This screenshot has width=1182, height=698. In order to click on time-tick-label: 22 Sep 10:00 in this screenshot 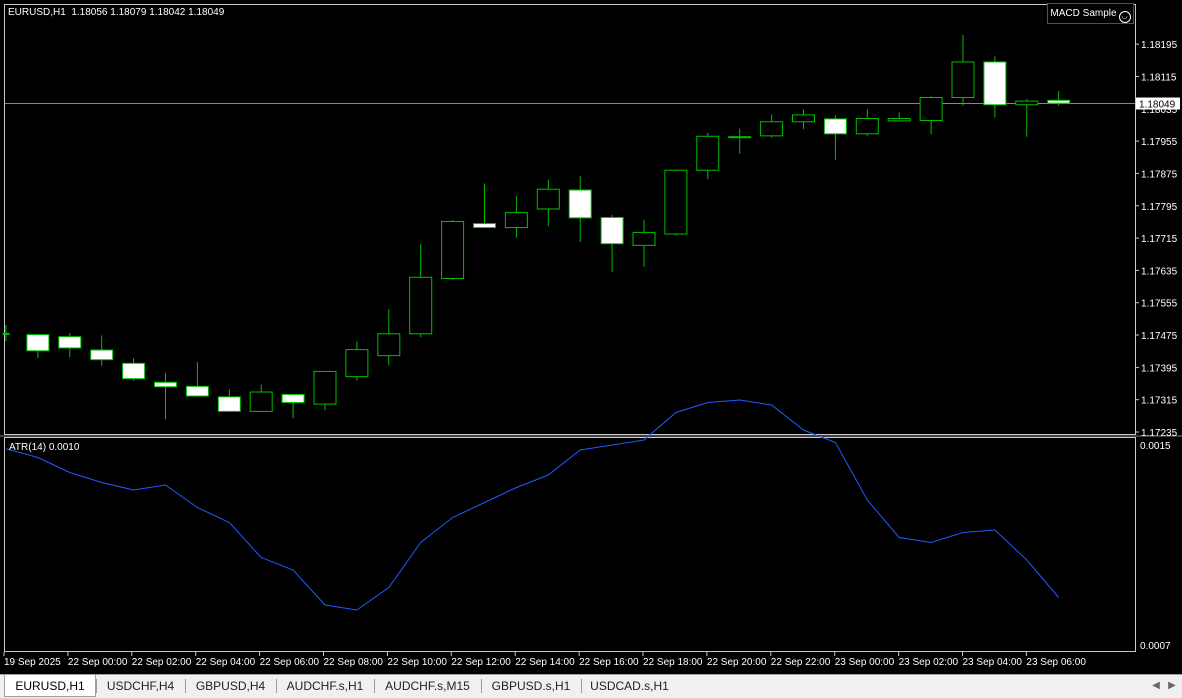, I will do `click(417, 662)`.